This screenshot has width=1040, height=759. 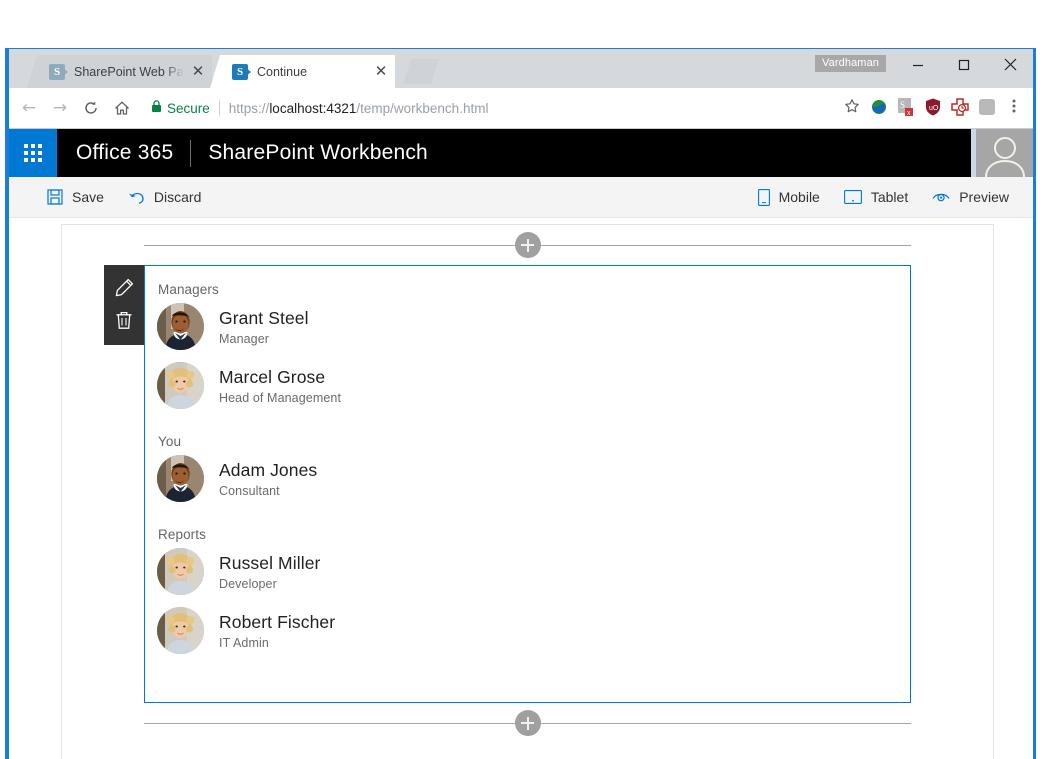 I want to click on tablet-preview-button: Tablet, so click(x=876, y=197).